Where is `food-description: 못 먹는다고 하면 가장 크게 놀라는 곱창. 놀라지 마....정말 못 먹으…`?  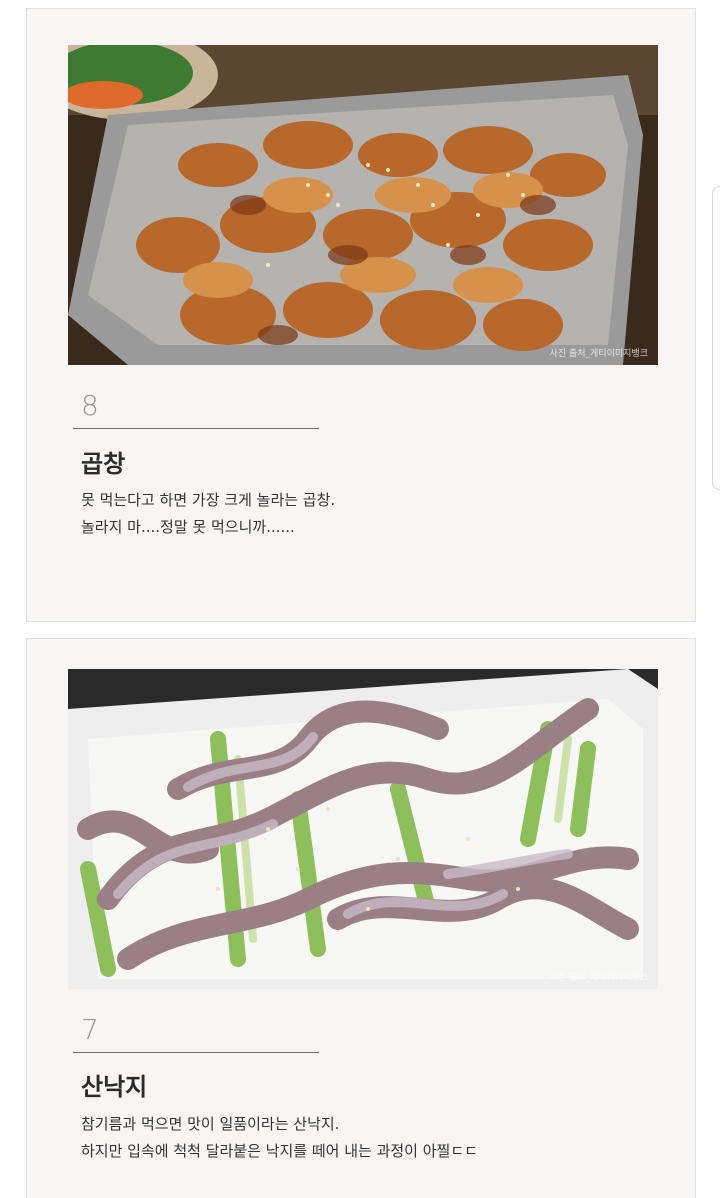
food-description: 못 먹는다고 하면 가장 크게 놀라는 곱창. 놀라지 마....정말 못 먹으… is located at coordinates (381, 514).